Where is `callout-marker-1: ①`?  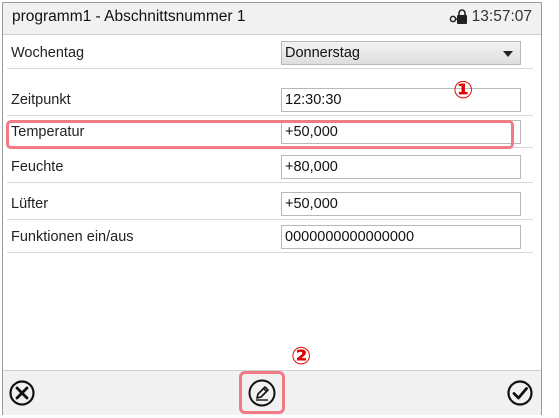 callout-marker-1: ① is located at coordinates (463, 90).